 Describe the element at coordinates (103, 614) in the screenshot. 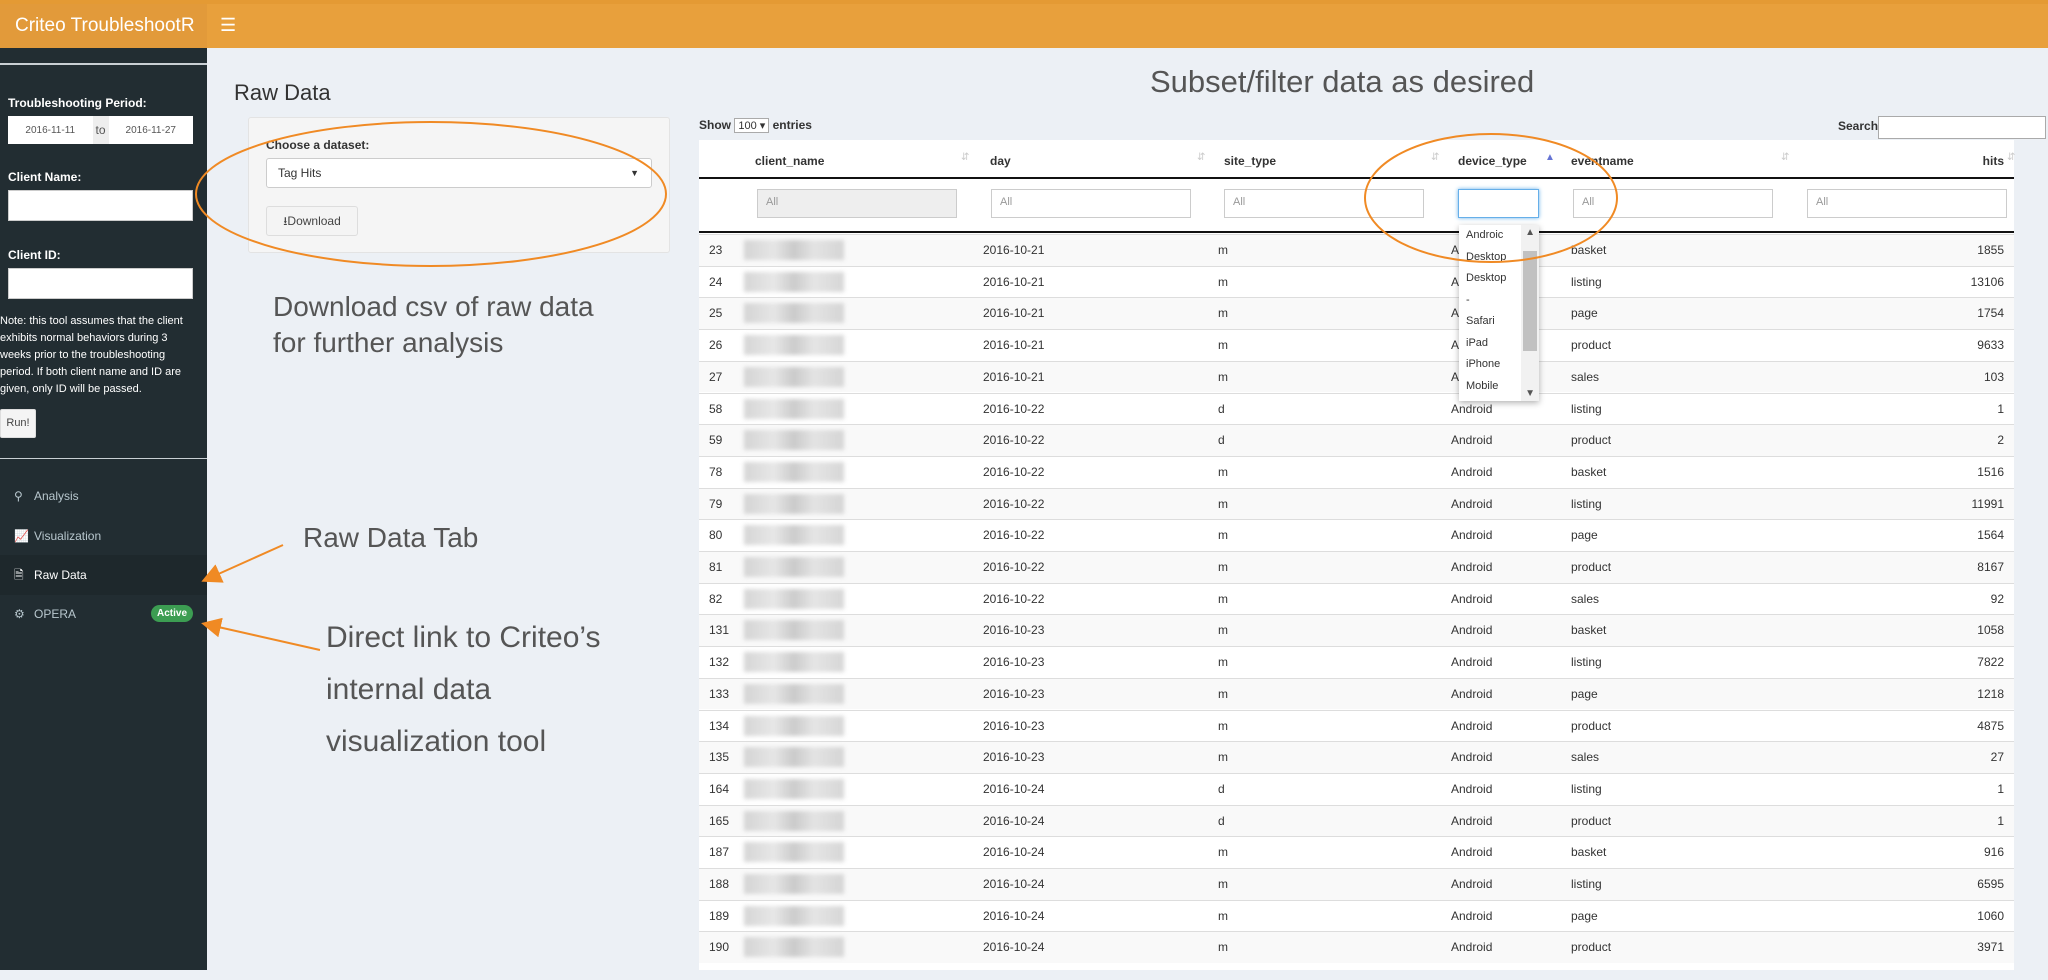

I see `sidebar-item-opera: ⚙ OPERA Active` at that location.